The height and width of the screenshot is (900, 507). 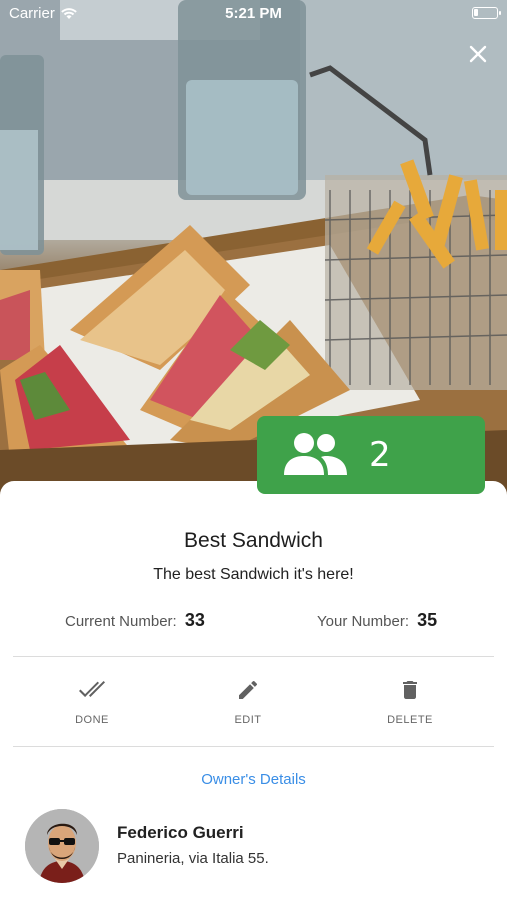 What do you see at coordinates (194, 620) in the screenshot?
I see `current-number-value: 33` at bounding box center [194, 620].